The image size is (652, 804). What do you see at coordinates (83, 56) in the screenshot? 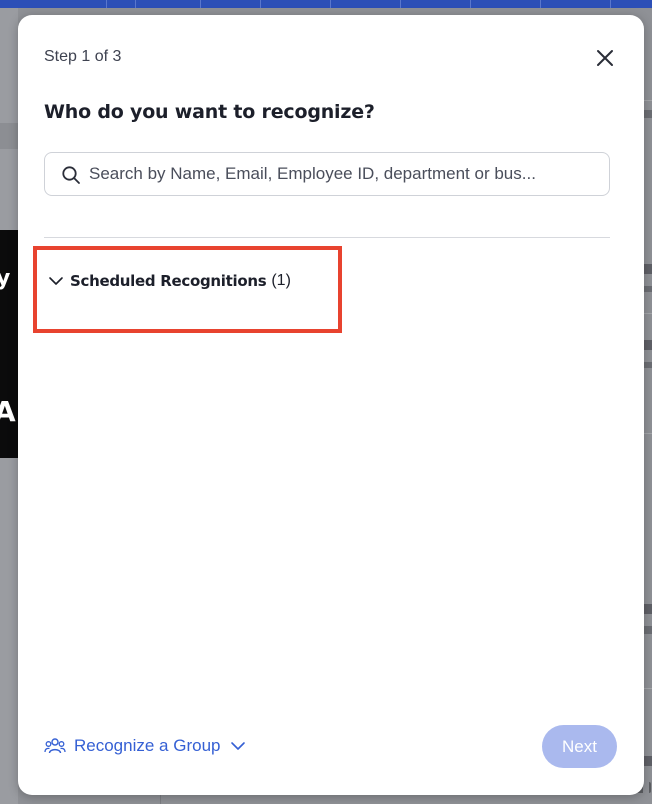
I see `step-indicator: Step 1 of 3` at bounding box center [83, 56].